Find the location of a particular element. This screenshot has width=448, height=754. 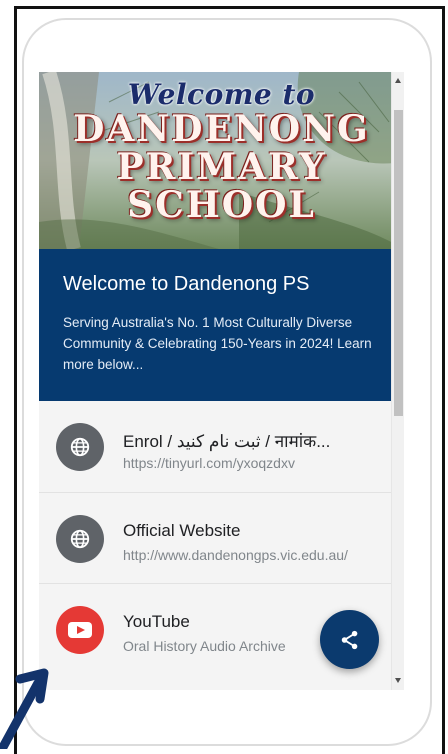

hero-script-title: Welcome to is located at coordinates (221, 94).